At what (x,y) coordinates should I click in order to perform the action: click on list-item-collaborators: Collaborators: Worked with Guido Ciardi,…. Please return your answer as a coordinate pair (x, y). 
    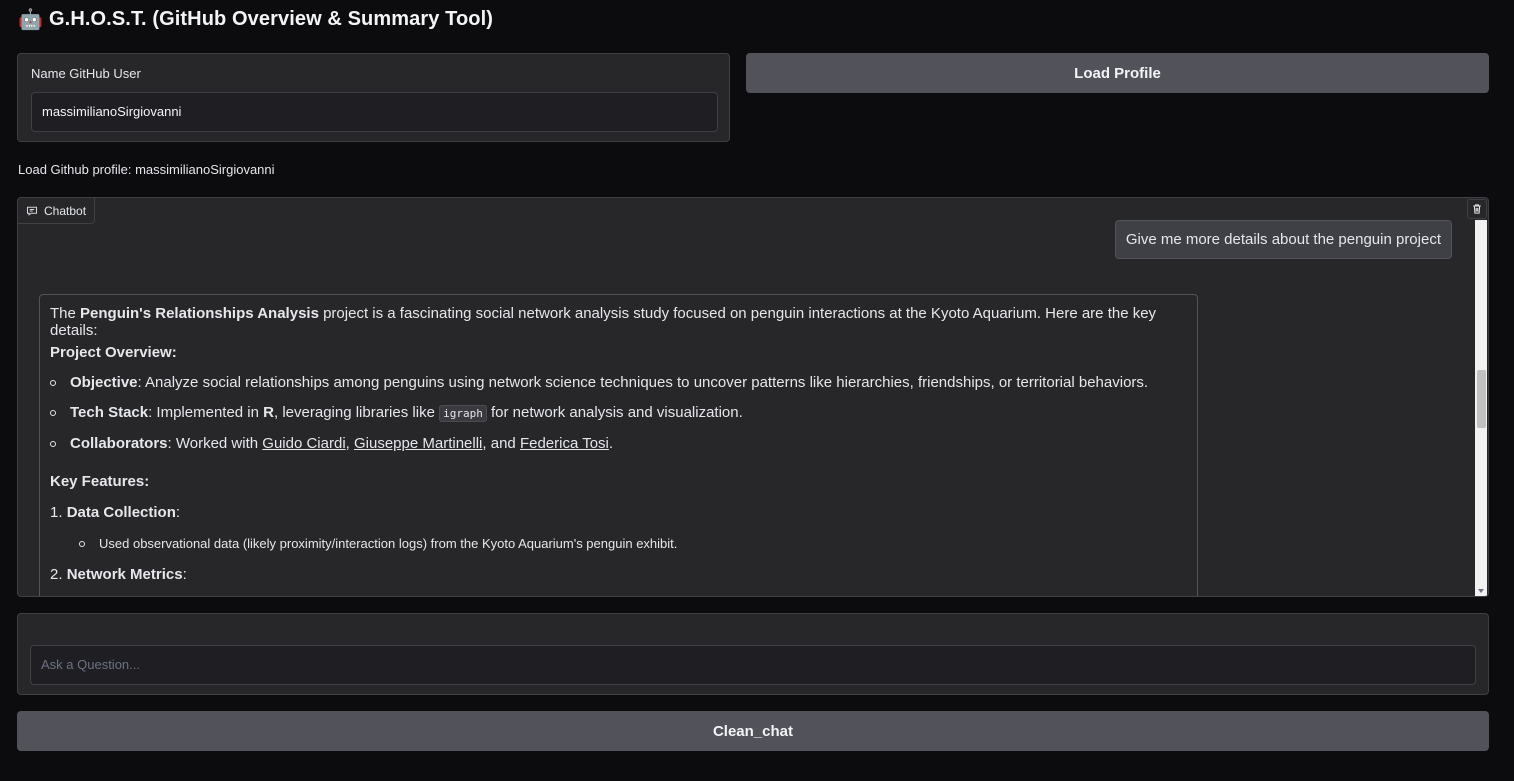
    Looking at the image, I should click on (331, 443).